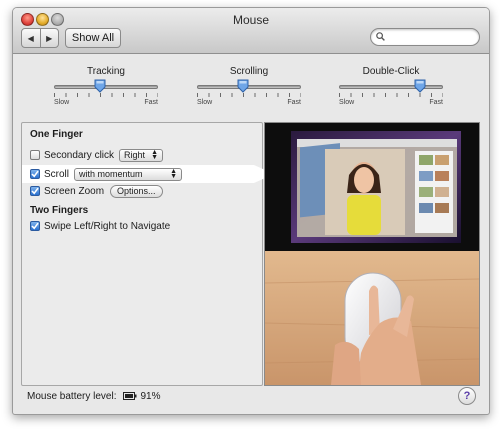 This screenshot has height=432, width=500. What do you see at coordinates (79, 155) in the screenshot?
I see `secondary-click-label: Secondary click` at bounding box center [79, 155].